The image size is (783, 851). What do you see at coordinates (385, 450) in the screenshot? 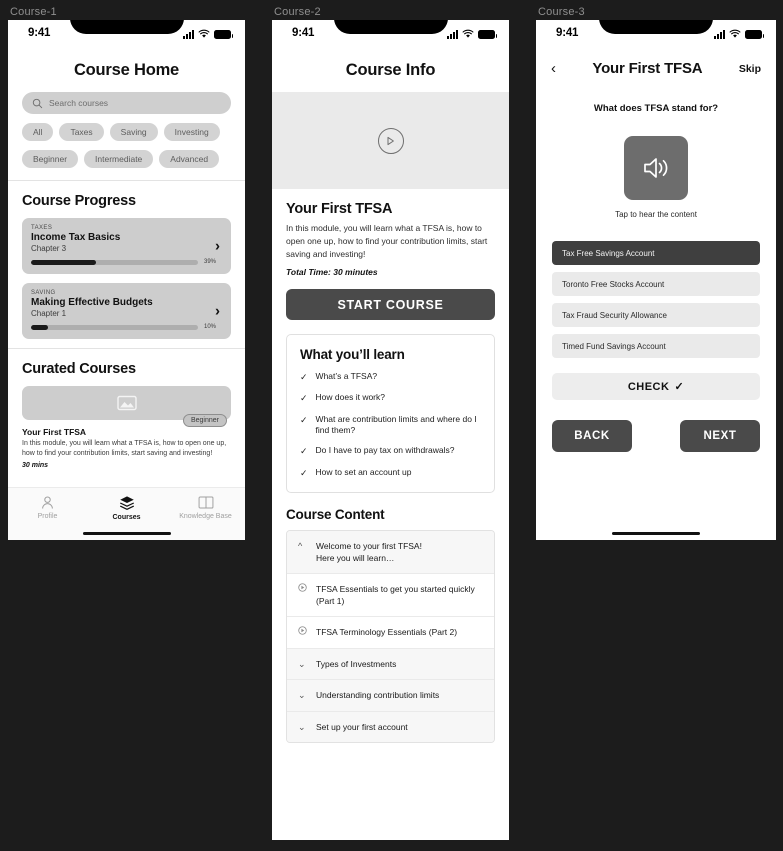
I see `list-item-label: Do I have to pay tax on withdrawals?` at bounding box center [385, 450].